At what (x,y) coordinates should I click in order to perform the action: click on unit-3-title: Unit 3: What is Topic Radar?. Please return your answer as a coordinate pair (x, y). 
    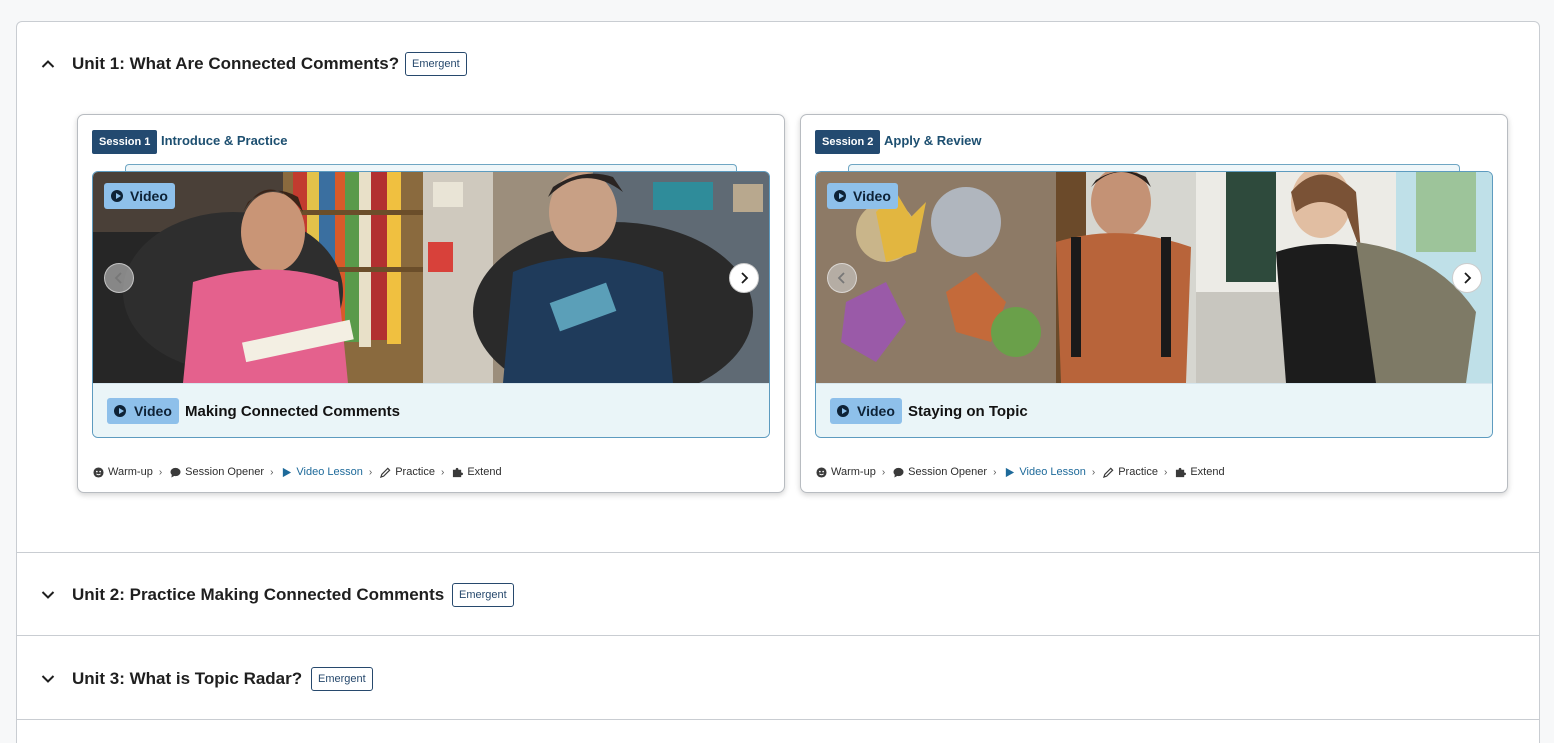
    Looking at the image, I should click on (187, 679).